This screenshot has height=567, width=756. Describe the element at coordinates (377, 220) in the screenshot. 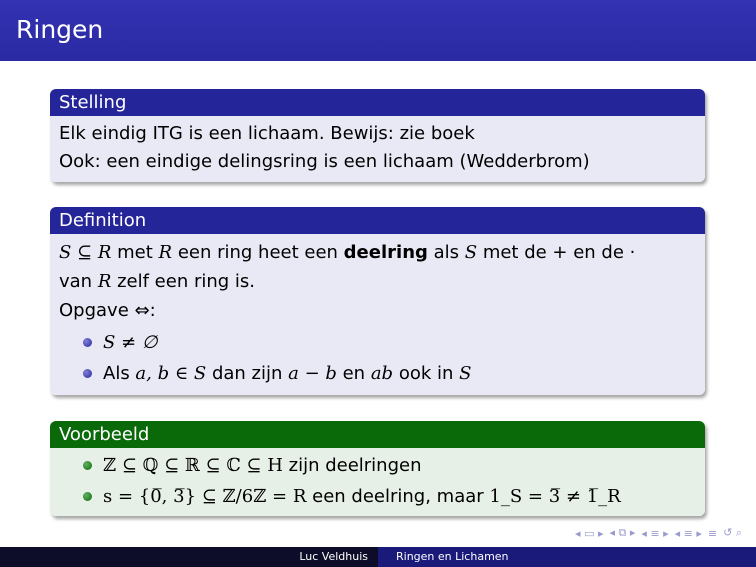

I see `definition-header: Definition` at that location.